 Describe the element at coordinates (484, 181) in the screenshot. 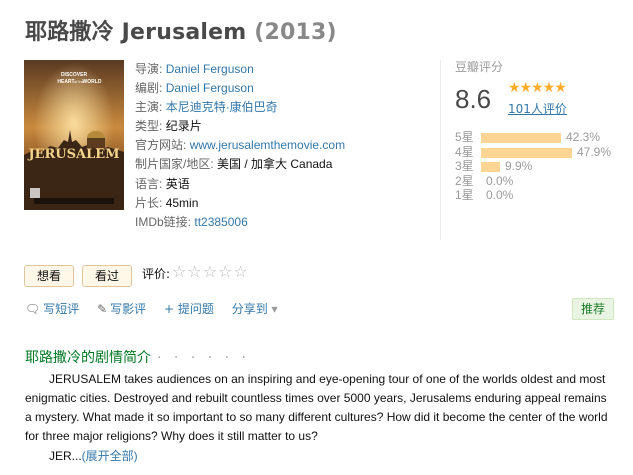

I see `rating-row: 2星 0.0%` at that location.